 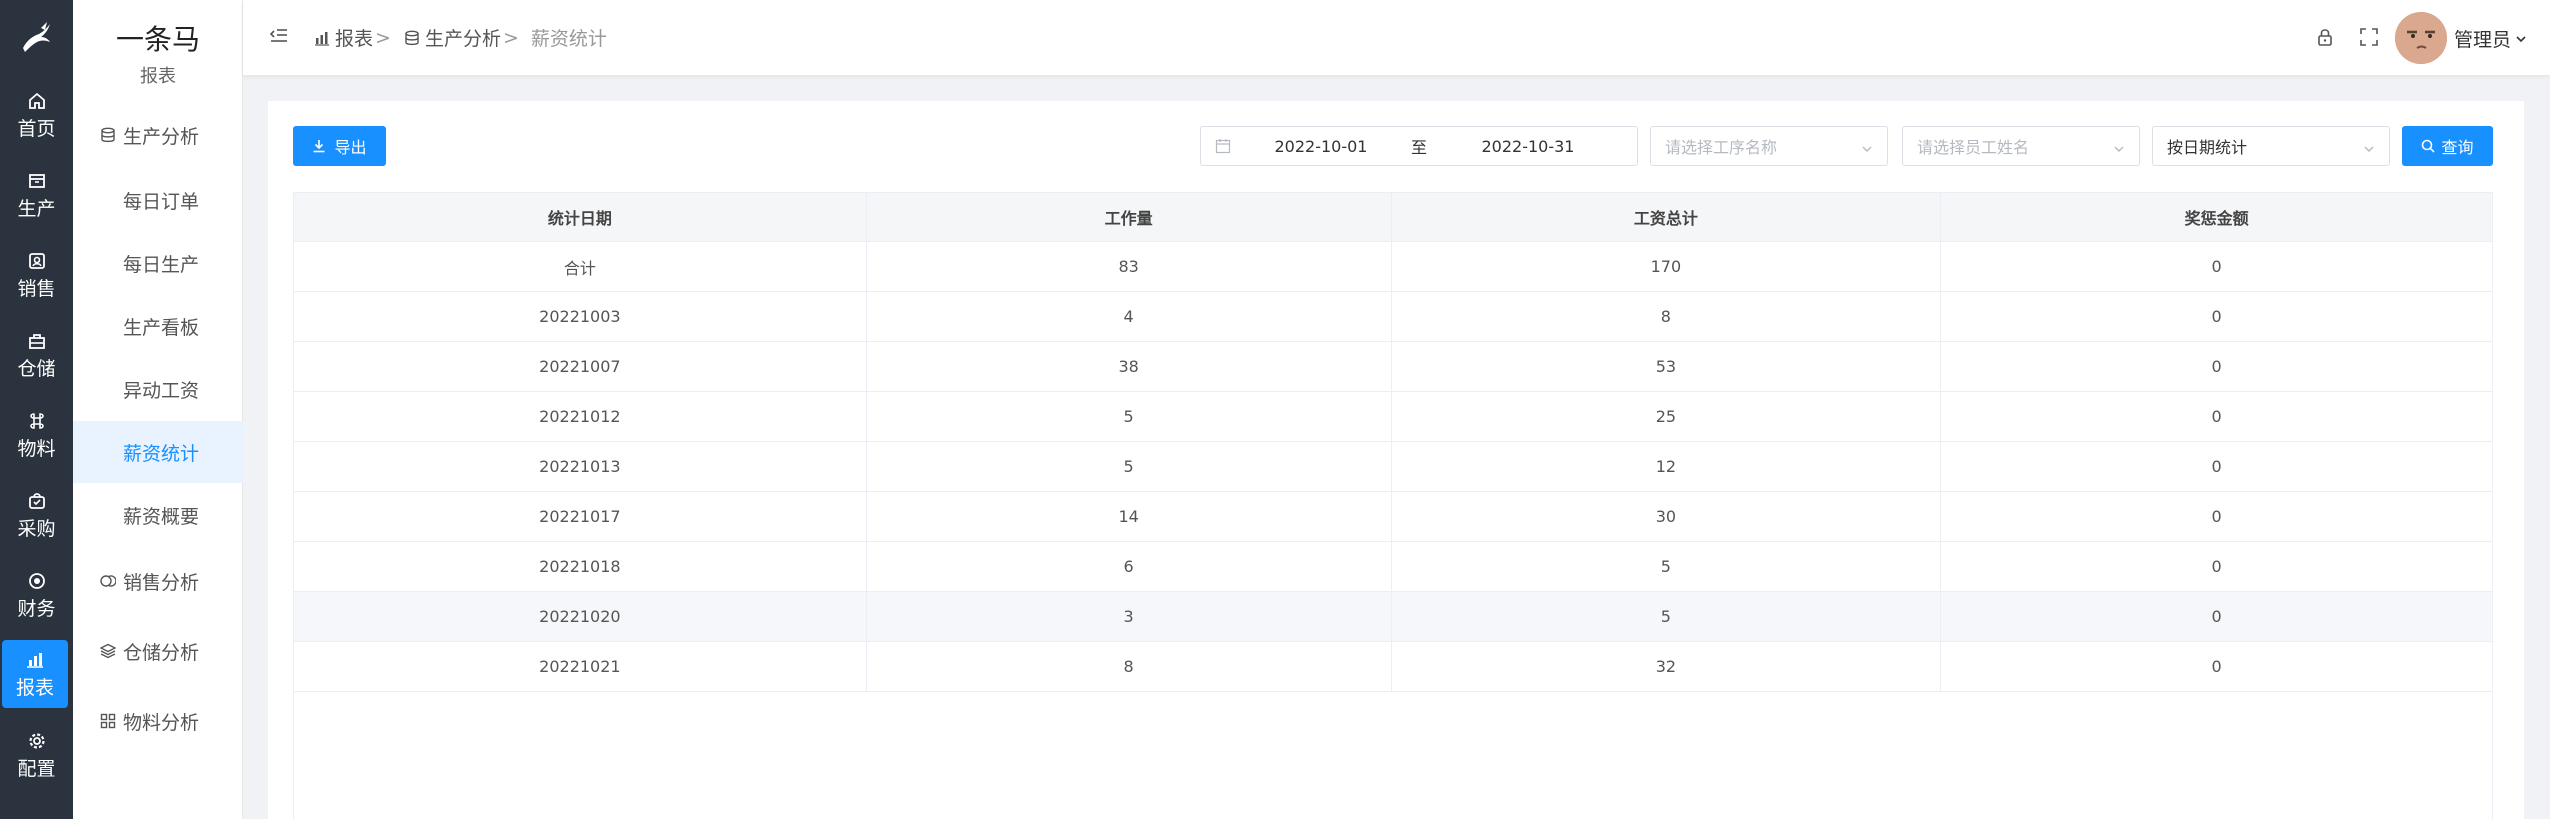 I want to click on rail-item-purchase: 采购, so click(x=36, y=515).